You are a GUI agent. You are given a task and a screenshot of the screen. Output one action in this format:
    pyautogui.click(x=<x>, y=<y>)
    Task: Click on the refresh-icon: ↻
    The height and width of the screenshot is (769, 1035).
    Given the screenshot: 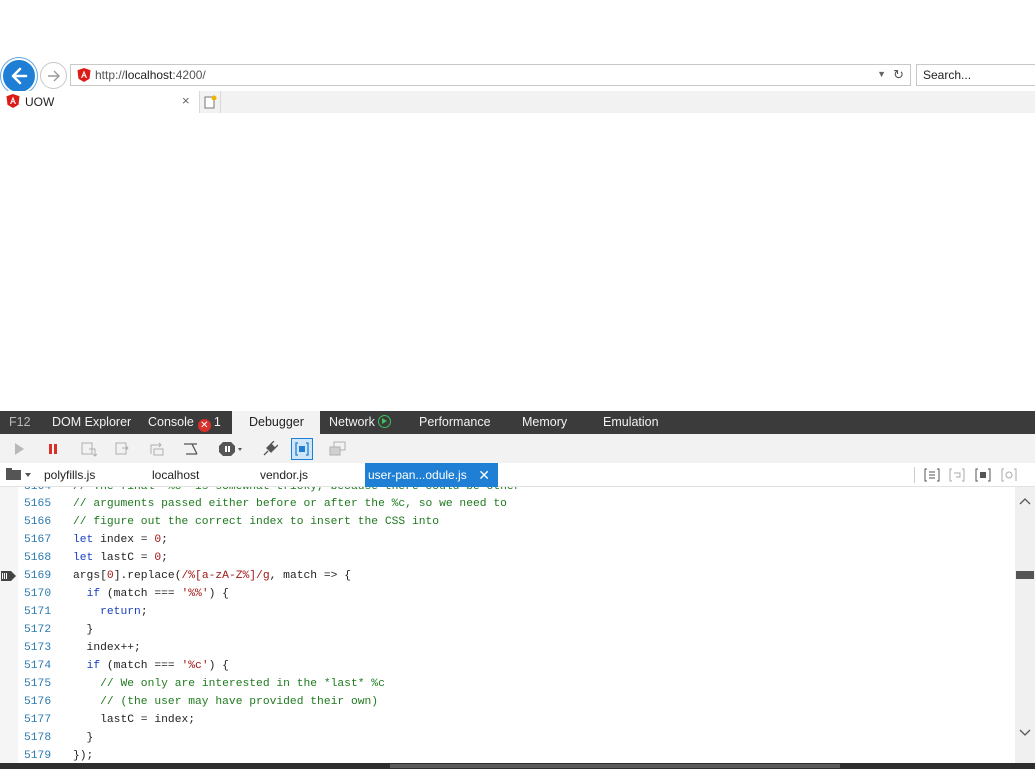 What is the action you would take?
    pyautogui.click(x=898, y=75)
    